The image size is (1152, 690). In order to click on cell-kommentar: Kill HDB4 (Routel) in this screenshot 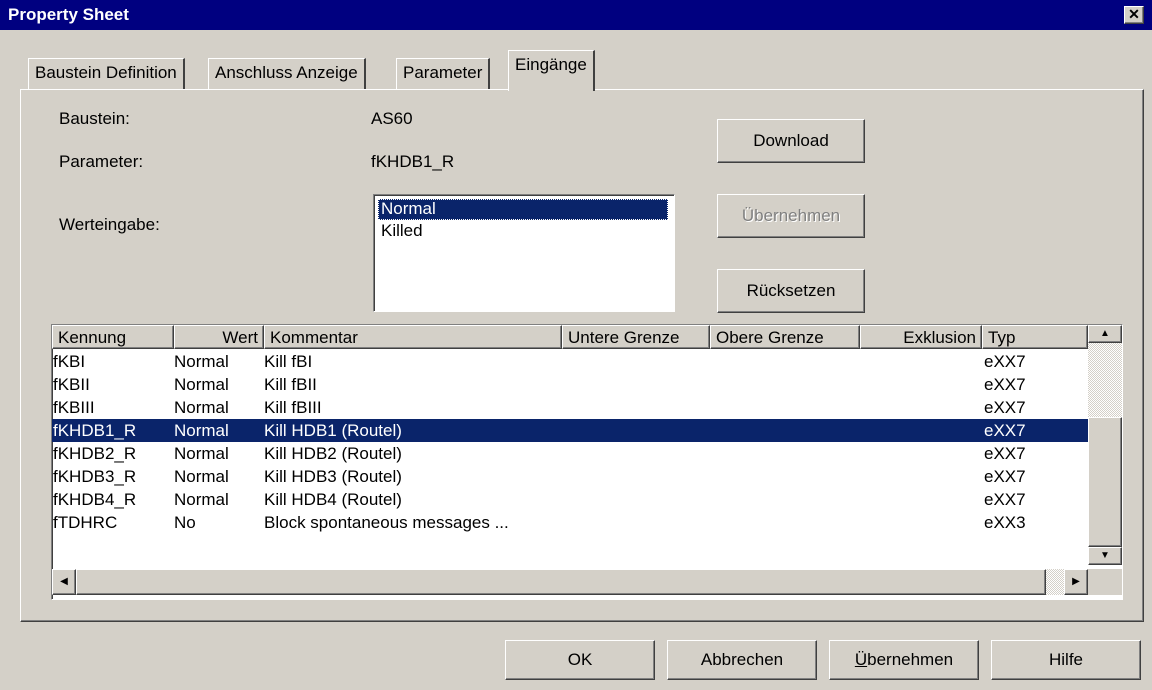, I will do `click(333, 499)`.